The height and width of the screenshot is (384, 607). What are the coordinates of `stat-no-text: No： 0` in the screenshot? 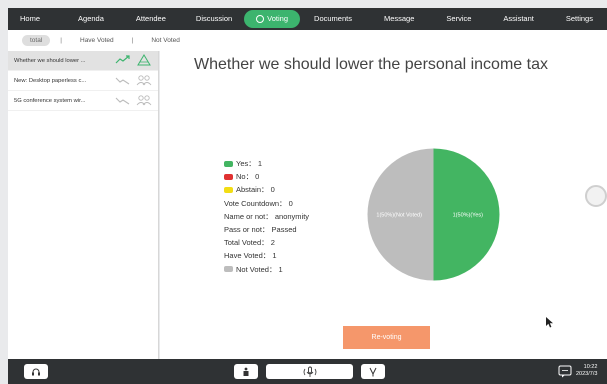 It's located at (248, 177).